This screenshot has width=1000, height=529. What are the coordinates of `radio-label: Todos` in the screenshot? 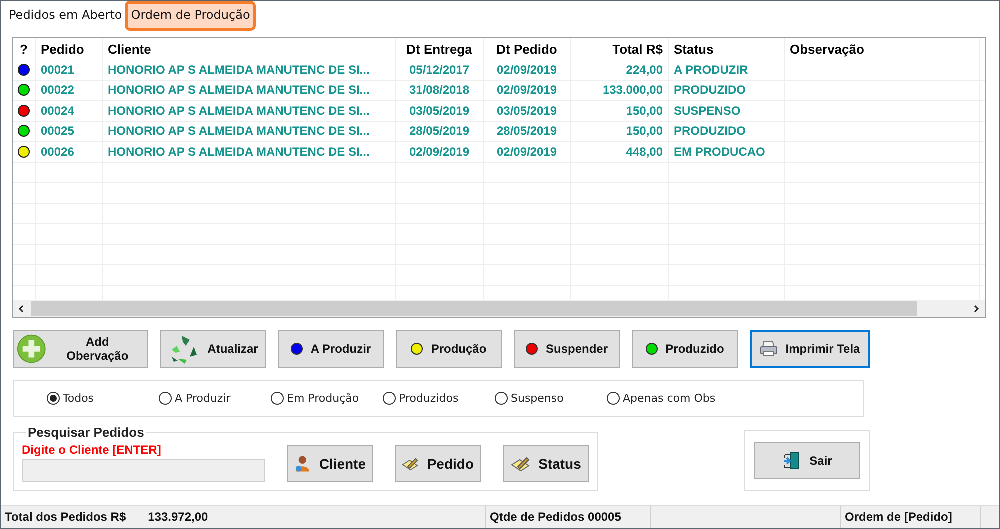 It's located at (78, 398).